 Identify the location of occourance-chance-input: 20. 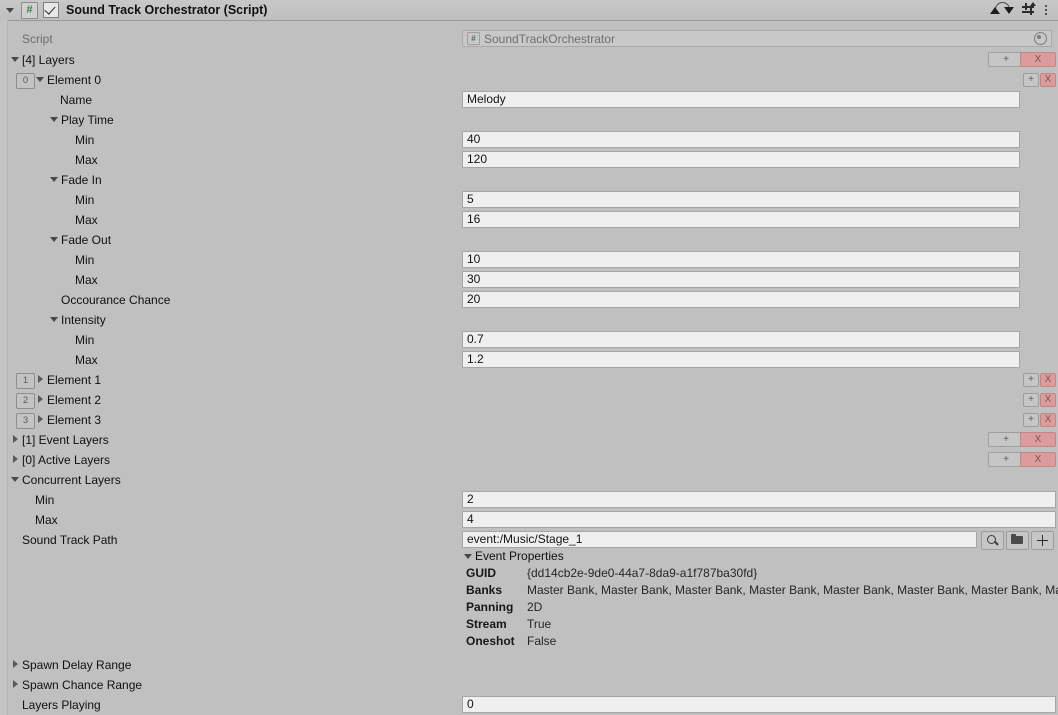
(741, 299).